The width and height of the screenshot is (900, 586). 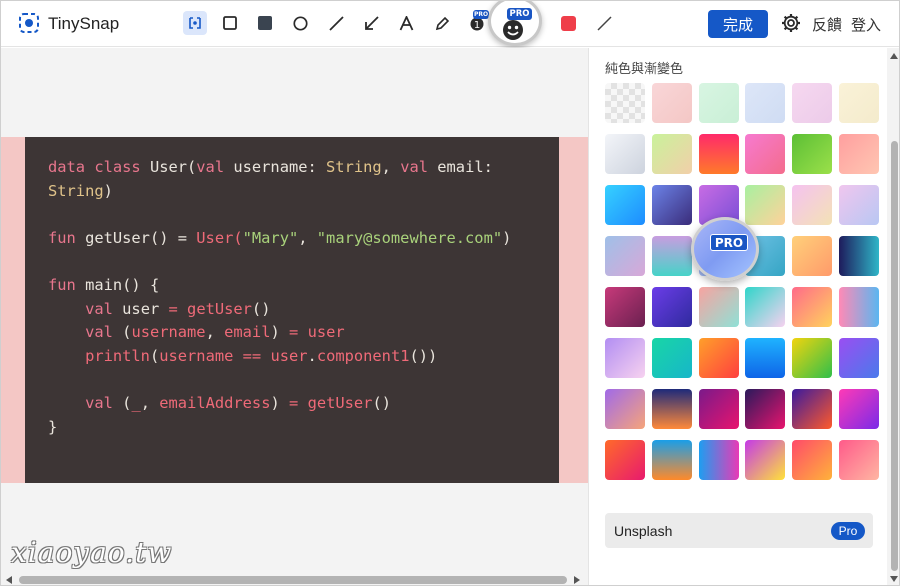 What do you see at coordinates (791, 23) in the screenshot?
I see `settings-gear-icon` at bounding box center [791, 23].